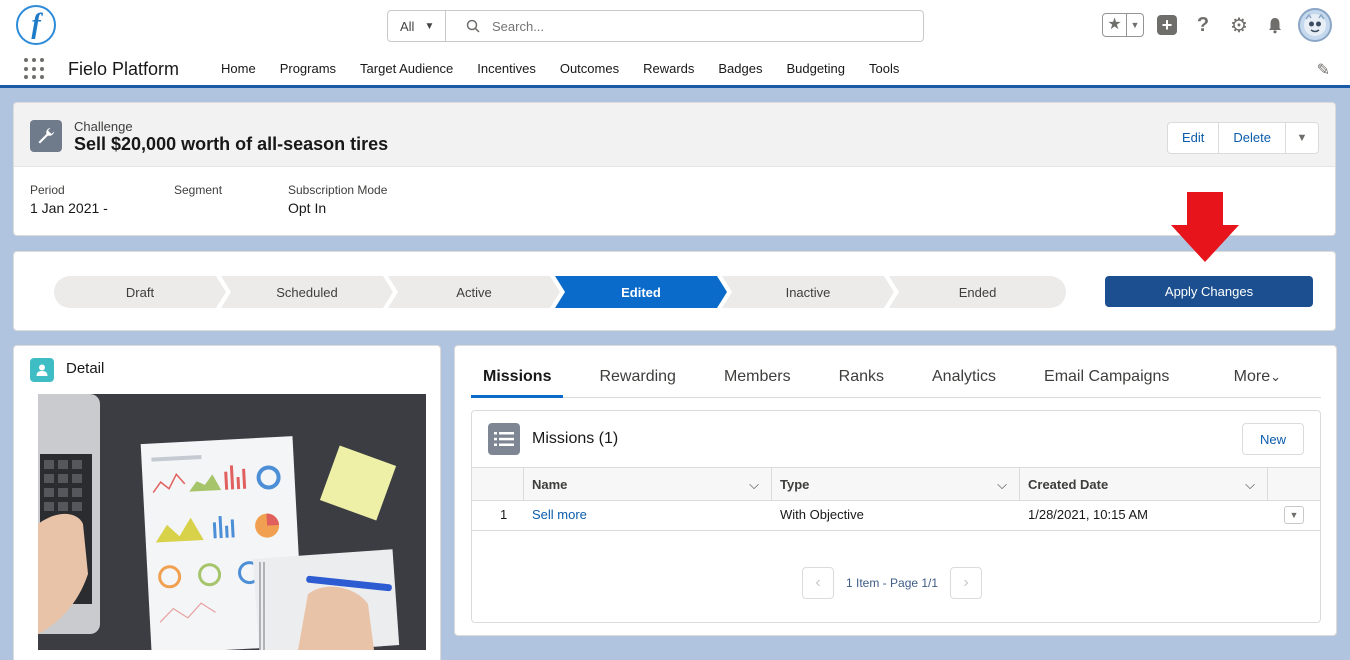 Image resolution: width=1350 pixels, height=660 pixels. Describe the element at coordinates (417, 26) in the screenshot. I see `search-scope-dropdown: All ▼` at that location.